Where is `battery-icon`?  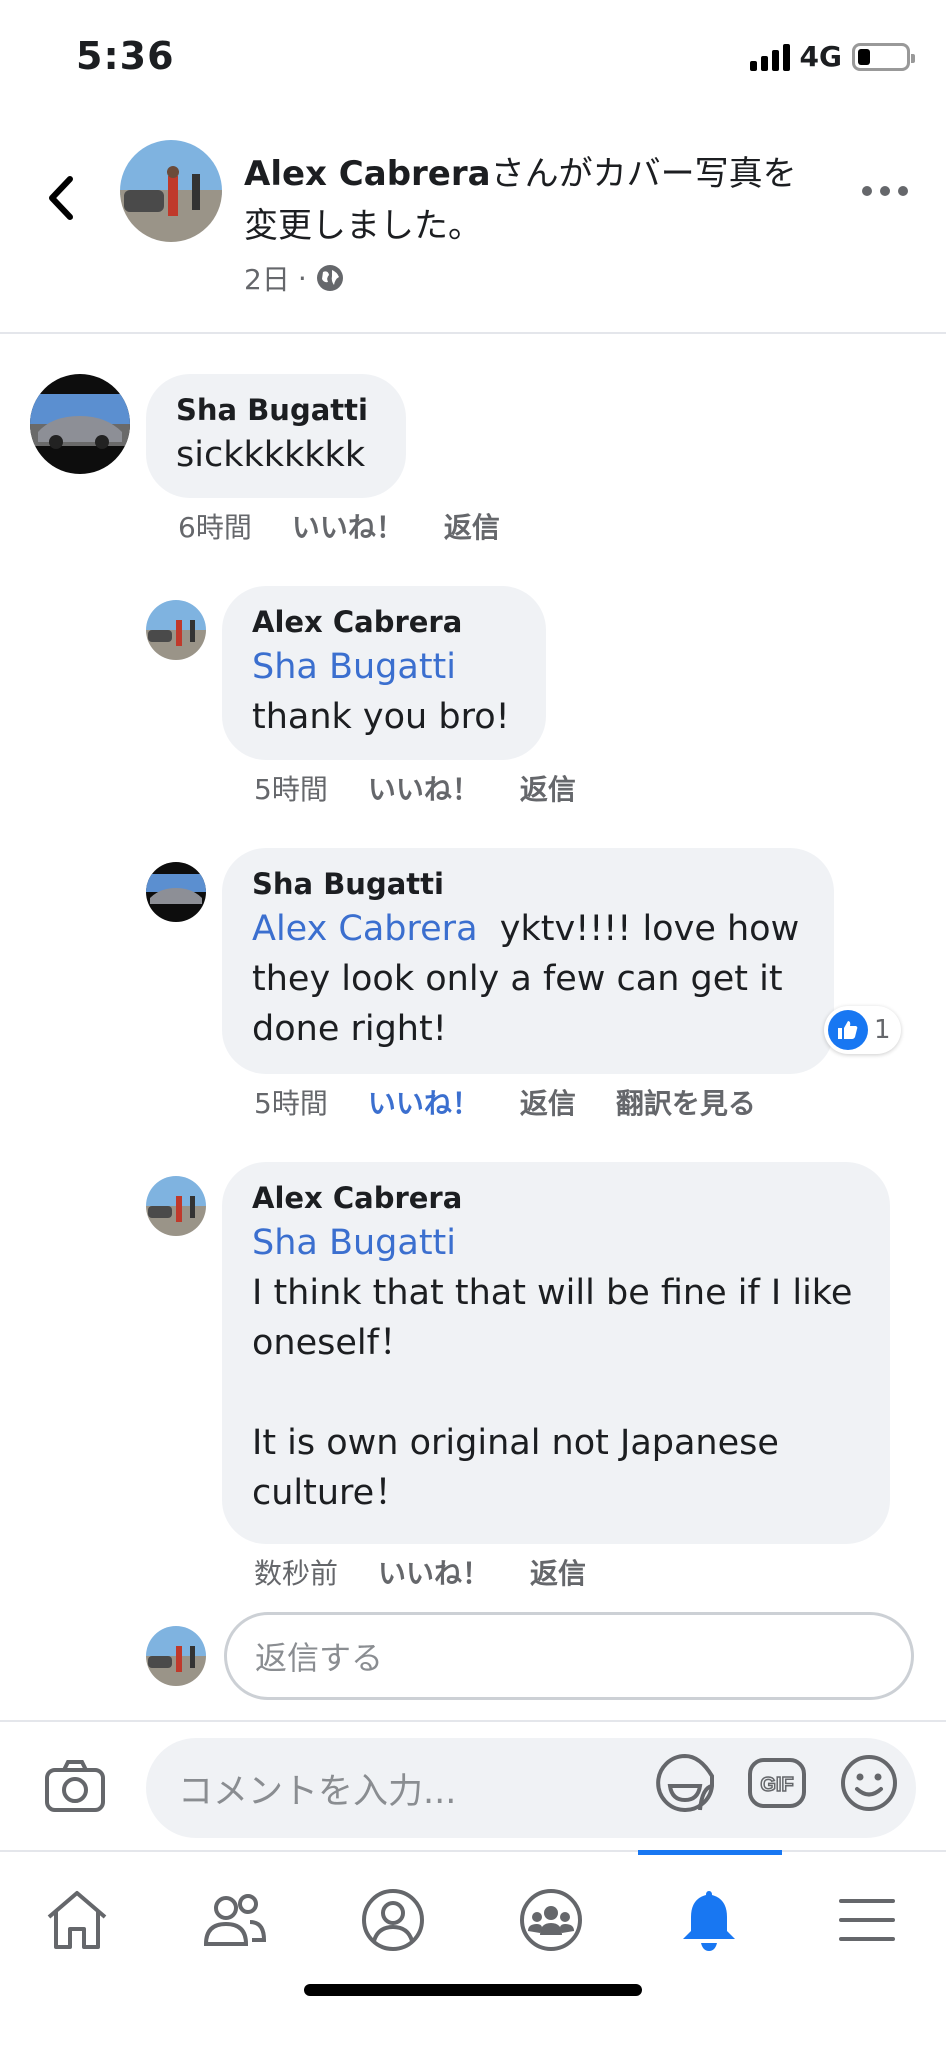 battery-icon is located at coordinates (883, 56).